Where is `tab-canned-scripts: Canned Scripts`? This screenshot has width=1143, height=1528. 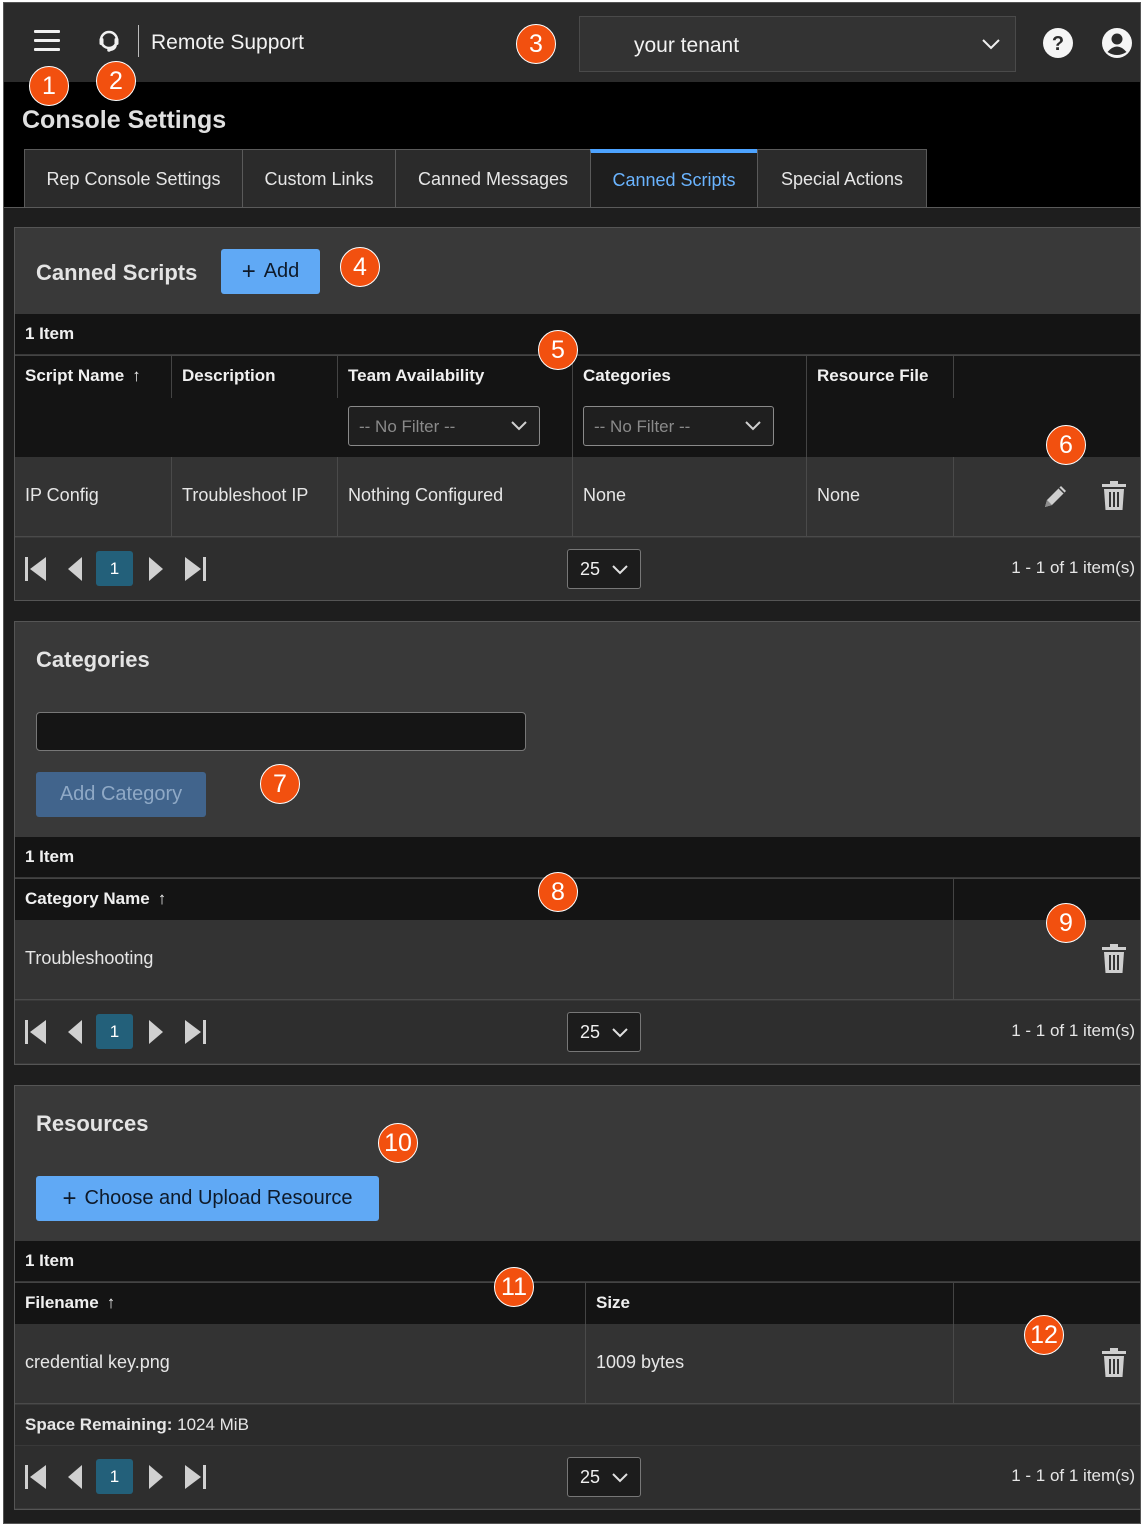
tab-canned-scripts: Canned Scripts is located at coordinates (674, 178).